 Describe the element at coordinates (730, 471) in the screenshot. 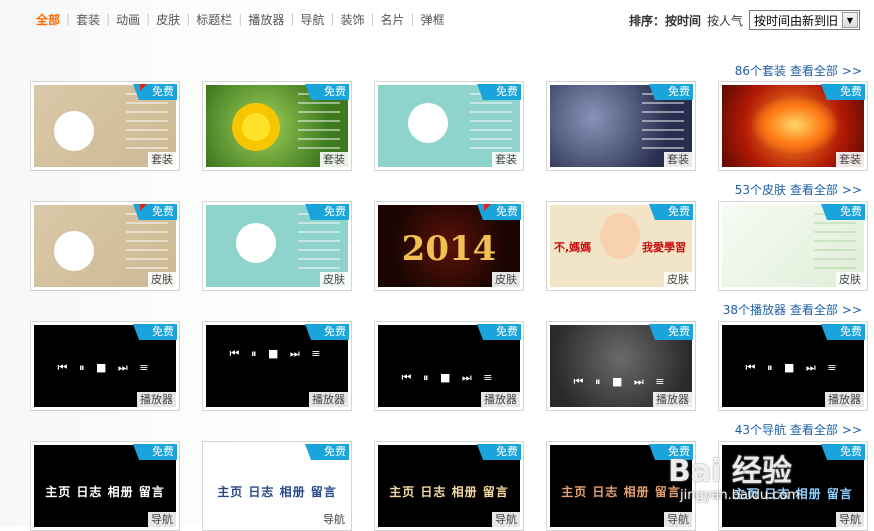

I see `baidu-watermark: Bai 经验` at that location.